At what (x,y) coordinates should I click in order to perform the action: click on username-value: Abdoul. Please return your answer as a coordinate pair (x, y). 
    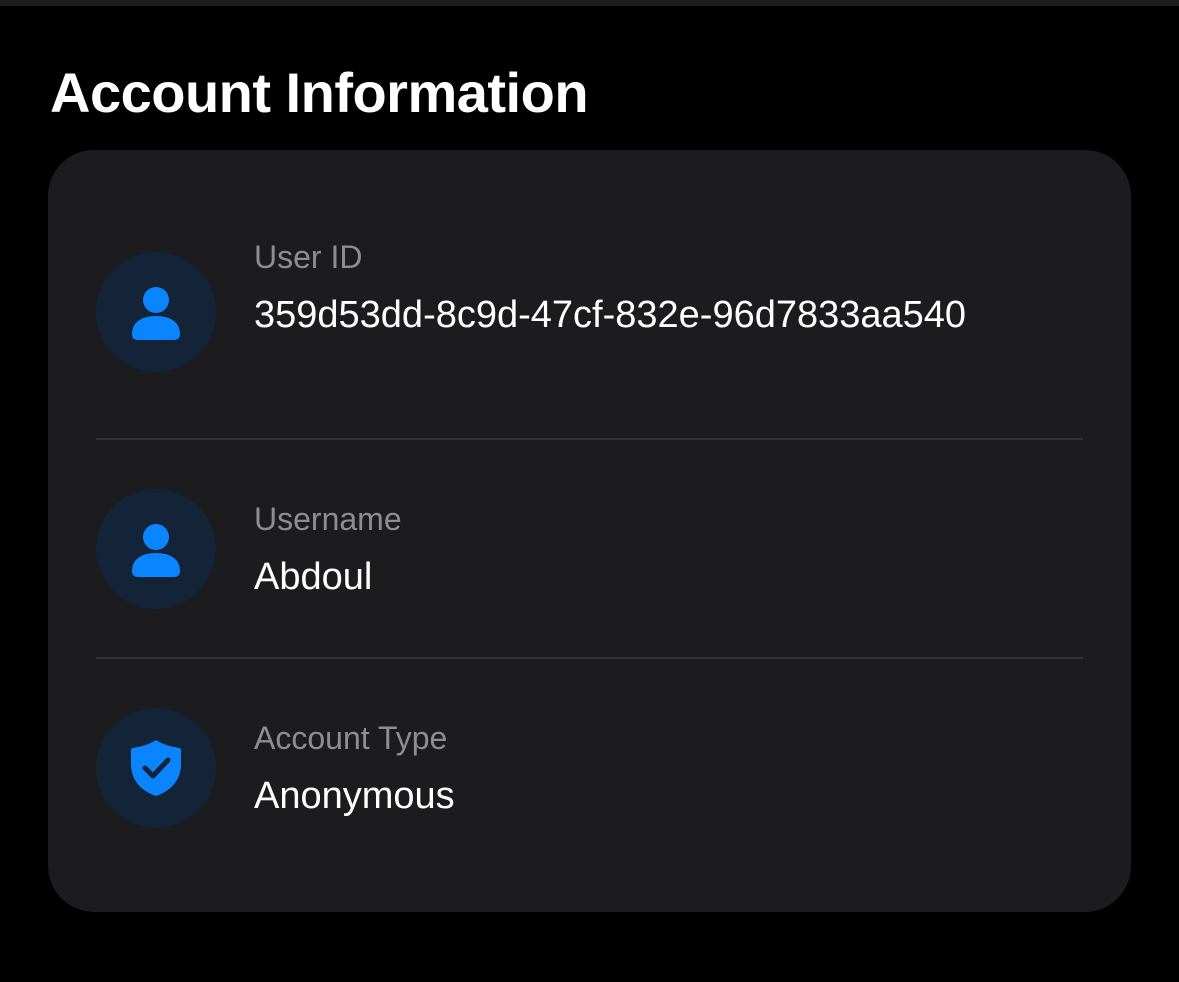
    Looking at the image, I should click on (313, 577).